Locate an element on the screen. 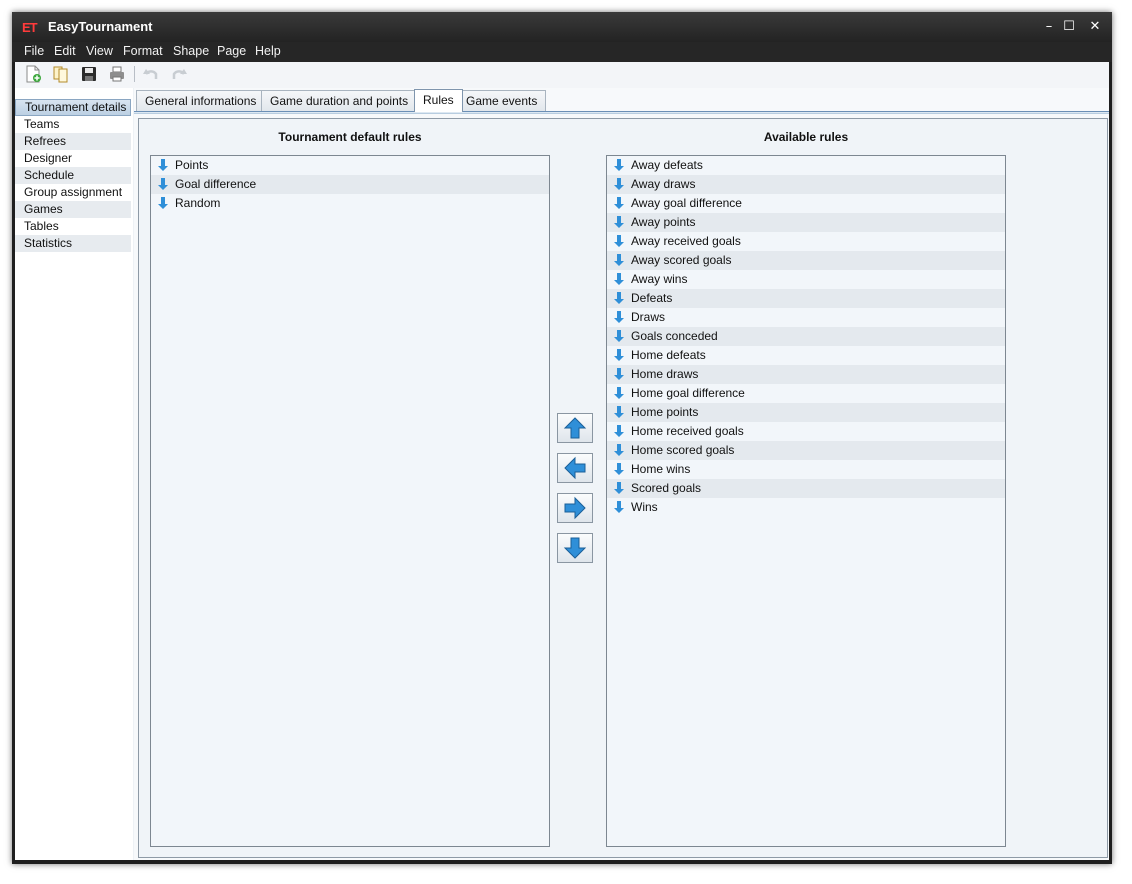 The height and width of the screenshot is (884, 1132). list-item: Goals conceded is located at coordinates (806, 336).